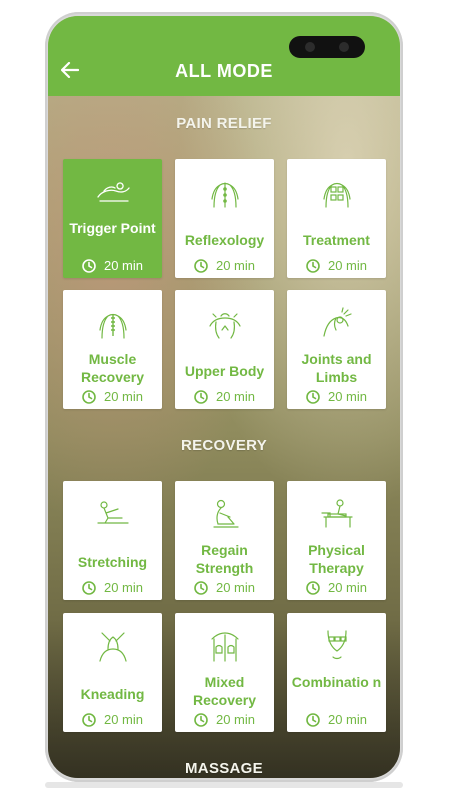 This screenshot has height=800, width=450. I want to click on mode-card-treatment: Treatment 20 min, so click(336, 218).